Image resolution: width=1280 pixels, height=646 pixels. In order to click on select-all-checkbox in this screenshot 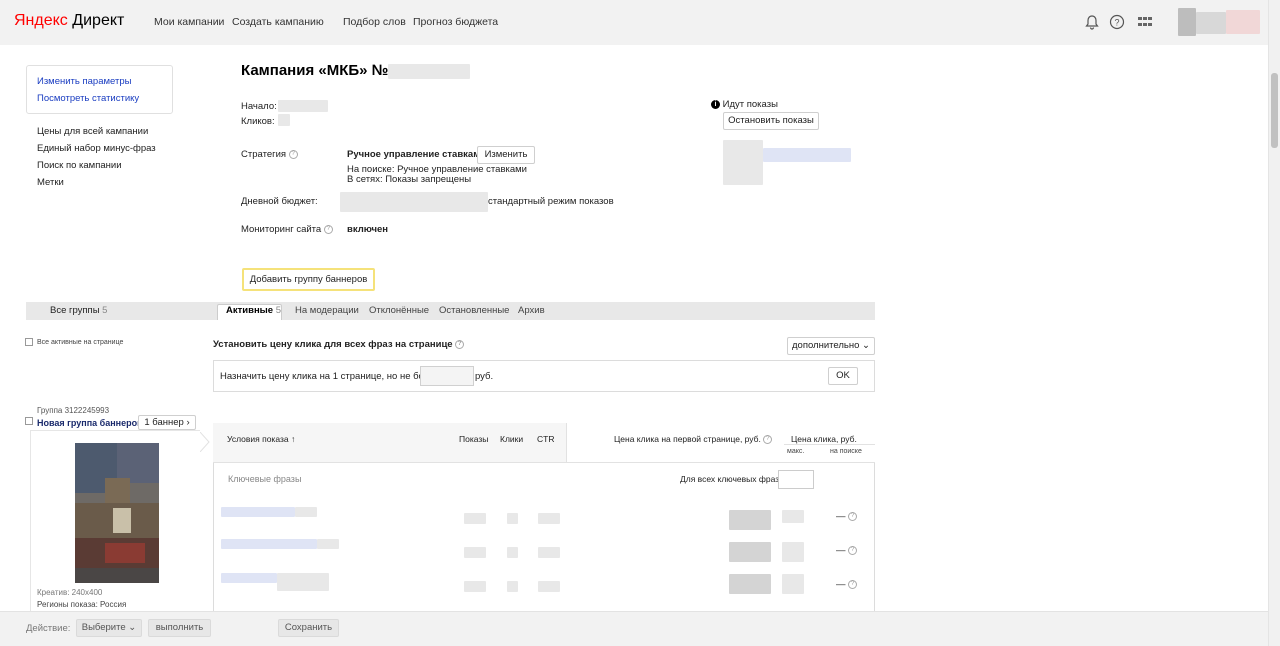, I will do `click(29, 342)`.